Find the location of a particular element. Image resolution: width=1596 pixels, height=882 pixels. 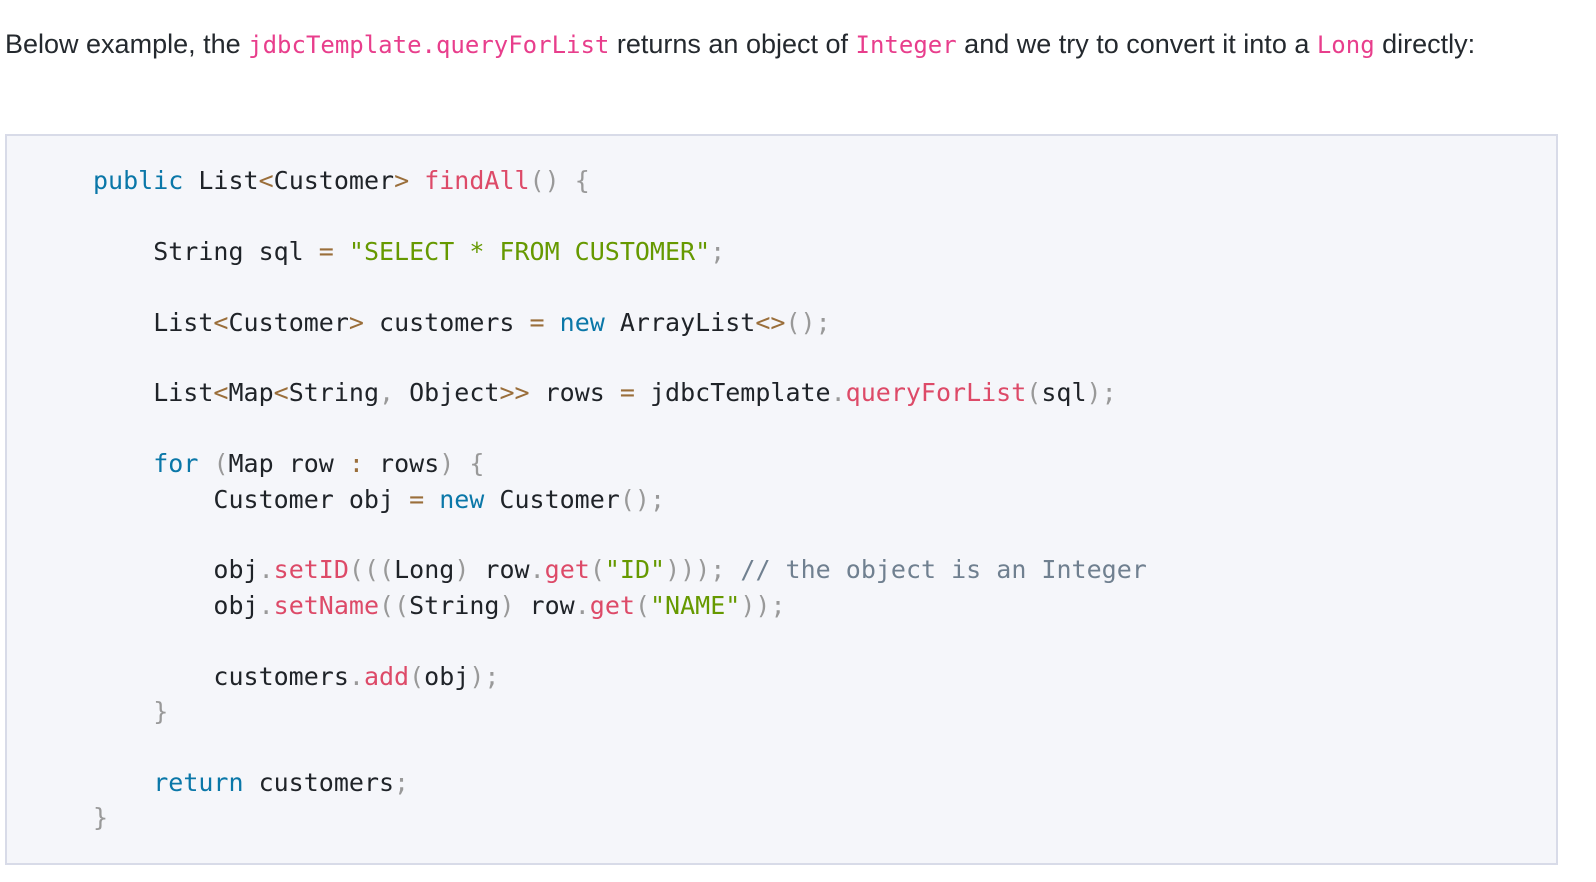

intro-text-3: and we try to convert it into a is located at coordinates (1136, 44).